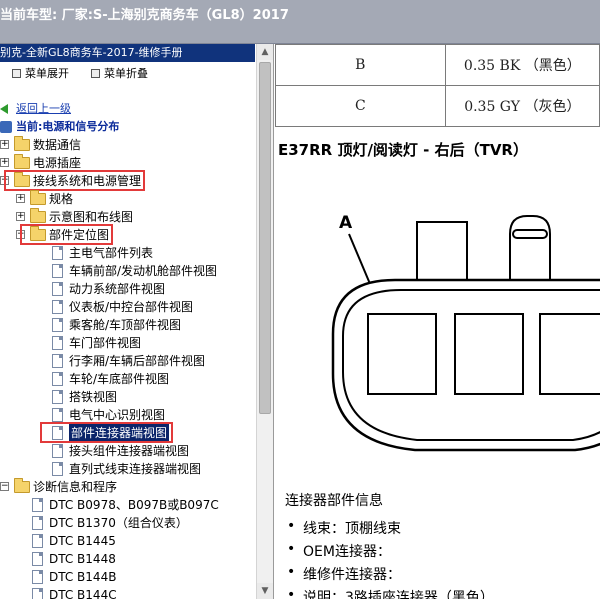 Image resolution: width=600 pixels, height=599 pixels. I want to click on pin-cell: C, so click(360, 106).